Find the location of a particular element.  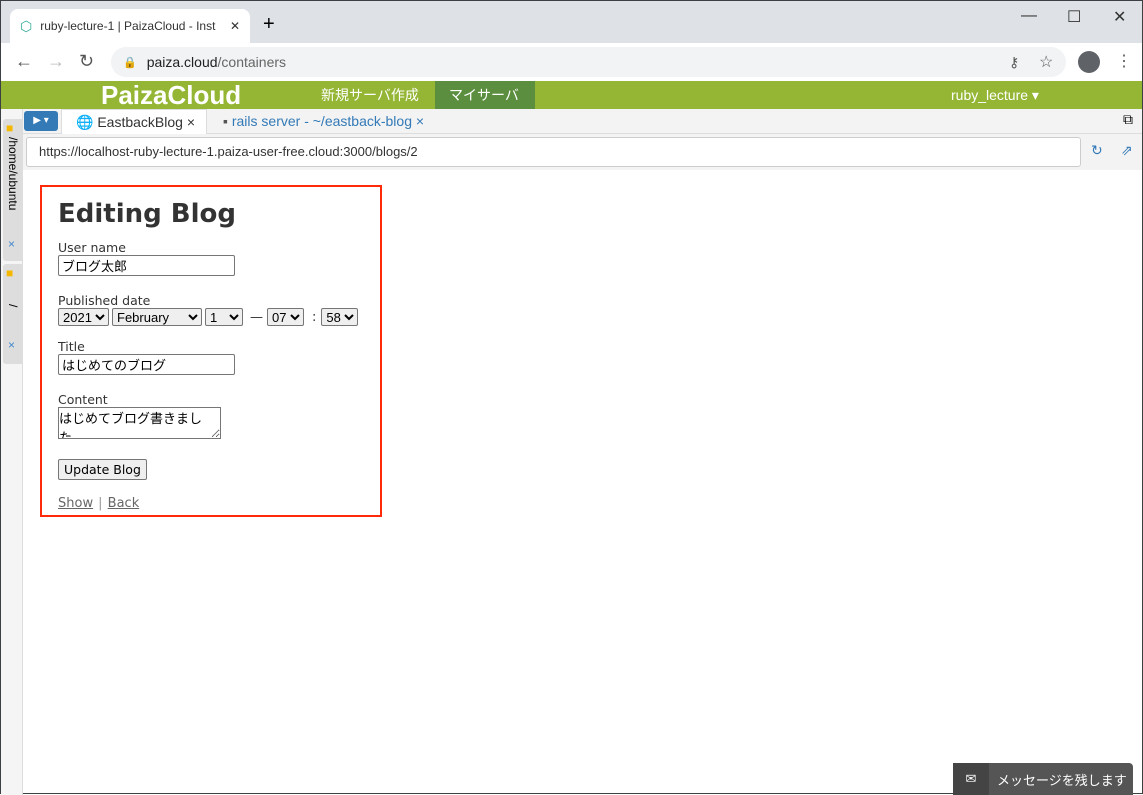

message-widget: ✉ メッセージを残します is located at coordinates (1043, 779).